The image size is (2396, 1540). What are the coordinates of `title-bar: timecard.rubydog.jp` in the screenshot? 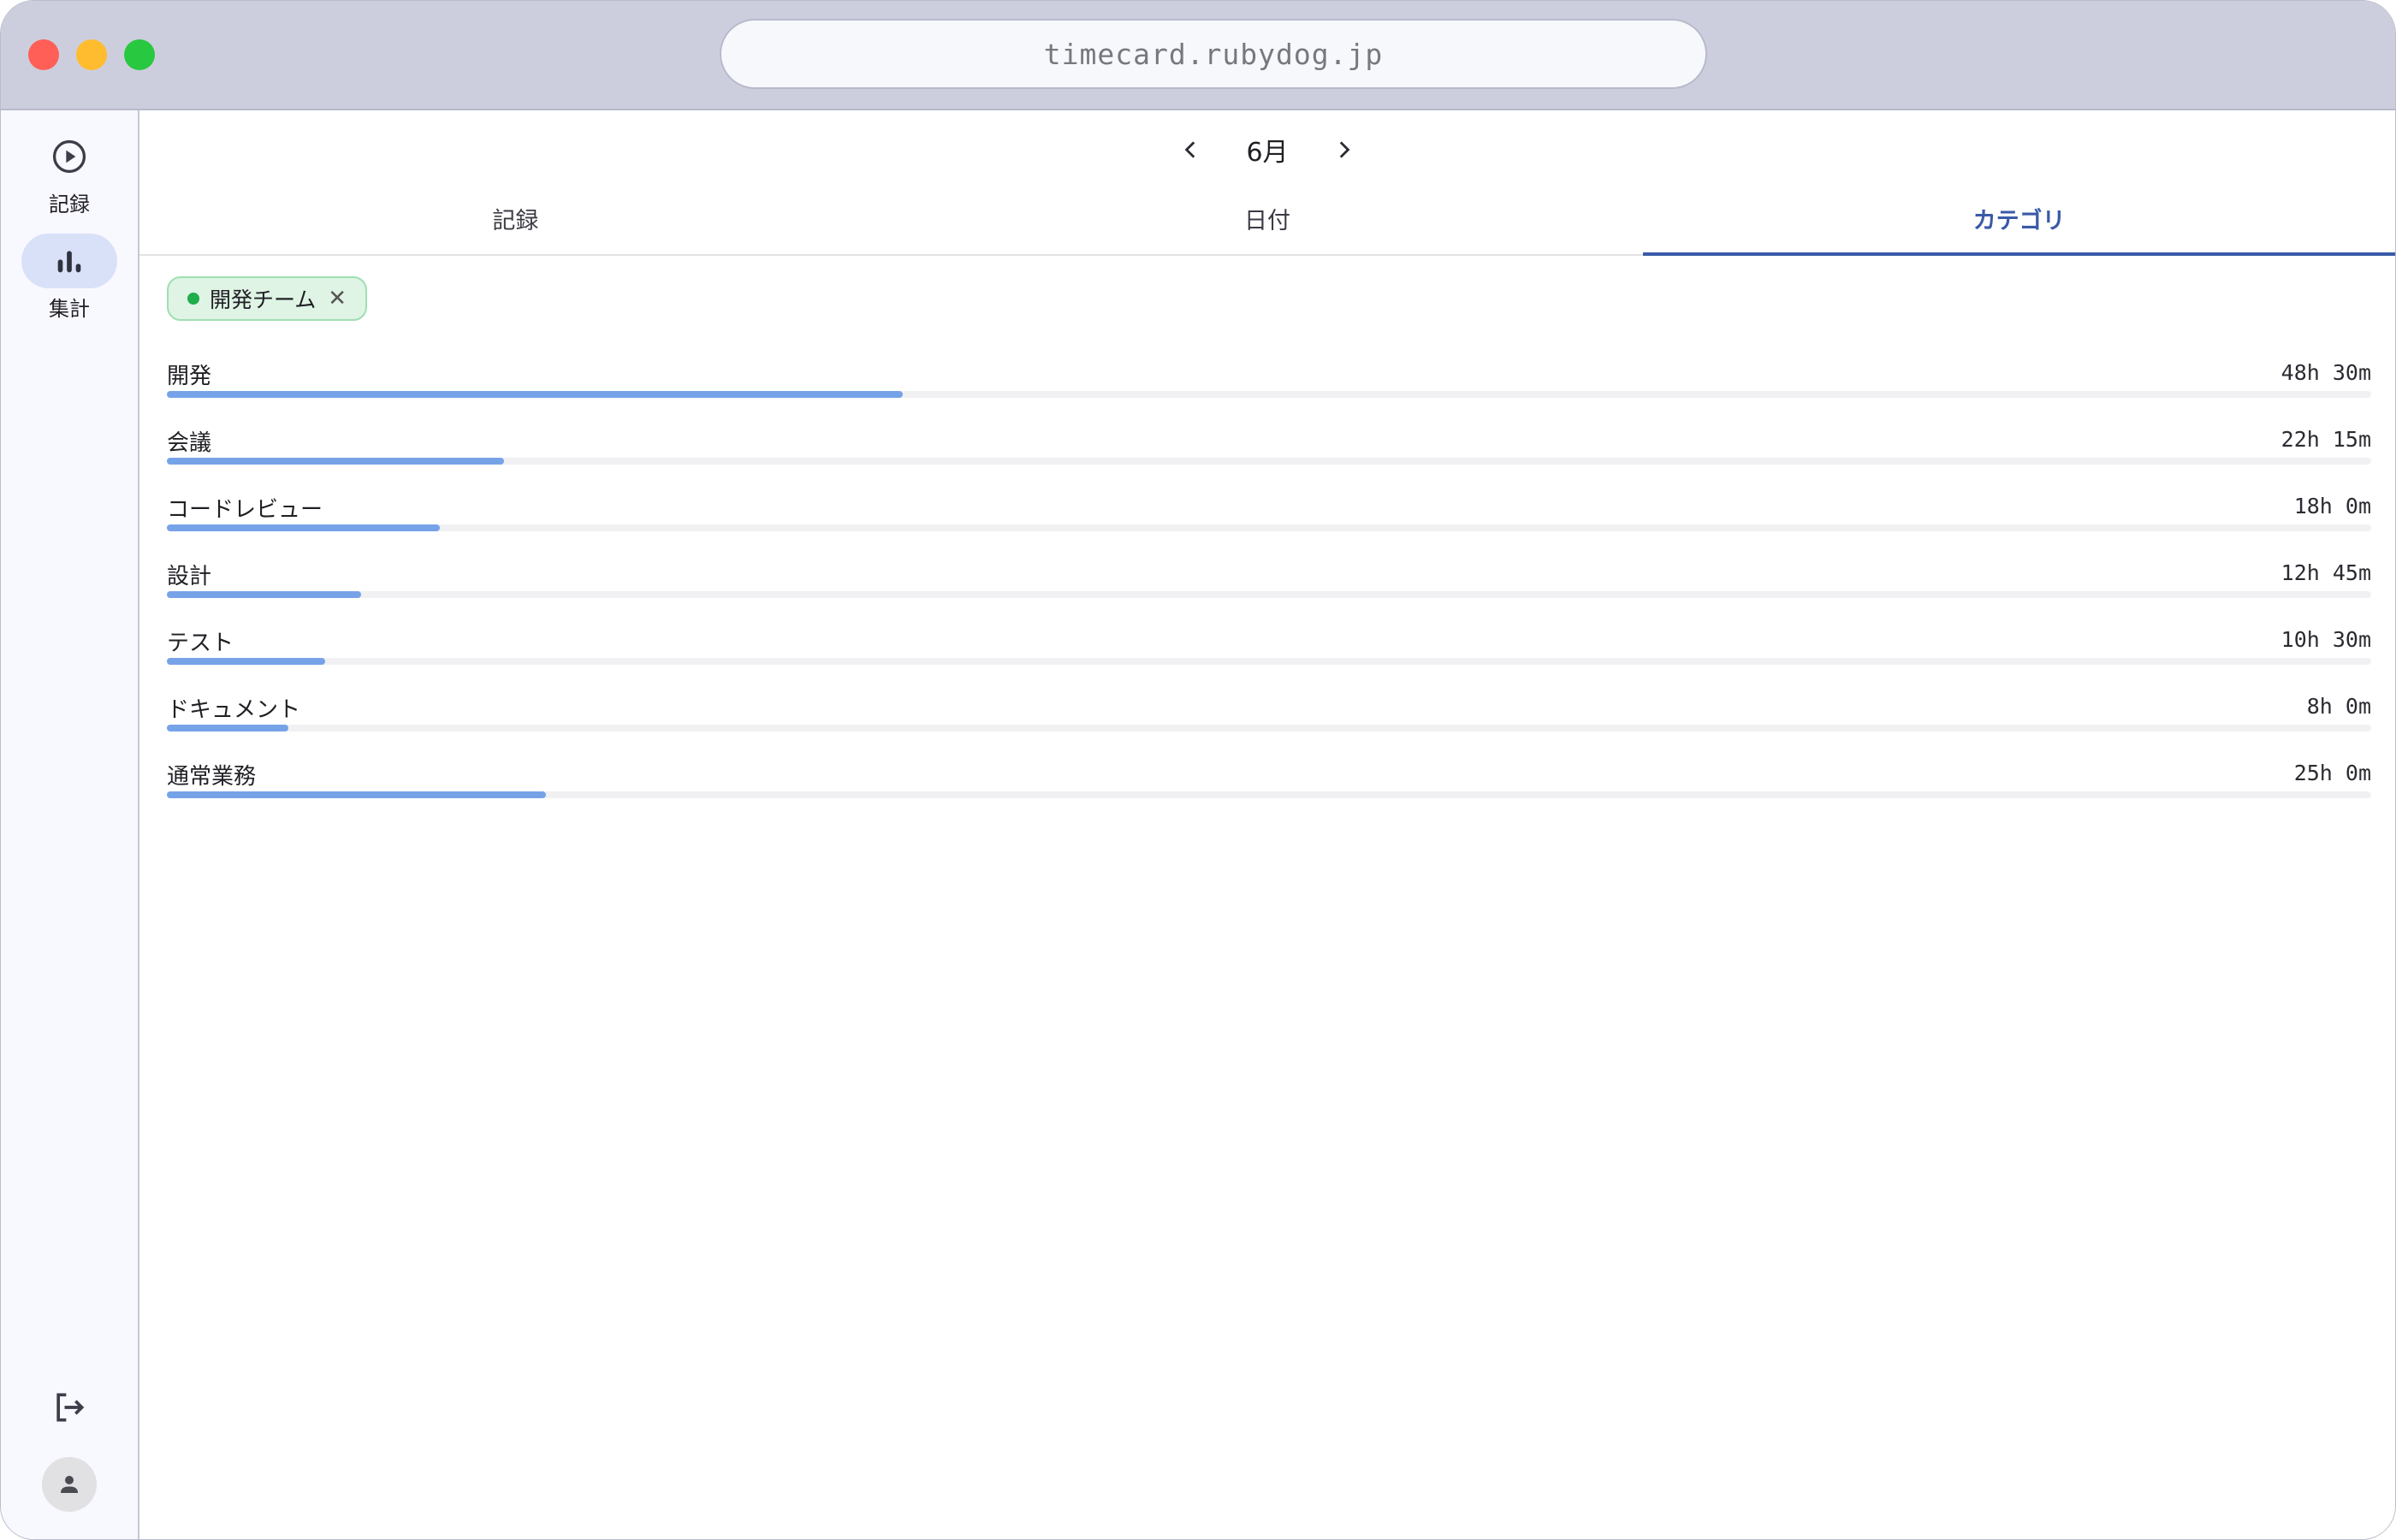 It's located at (1198, 55).